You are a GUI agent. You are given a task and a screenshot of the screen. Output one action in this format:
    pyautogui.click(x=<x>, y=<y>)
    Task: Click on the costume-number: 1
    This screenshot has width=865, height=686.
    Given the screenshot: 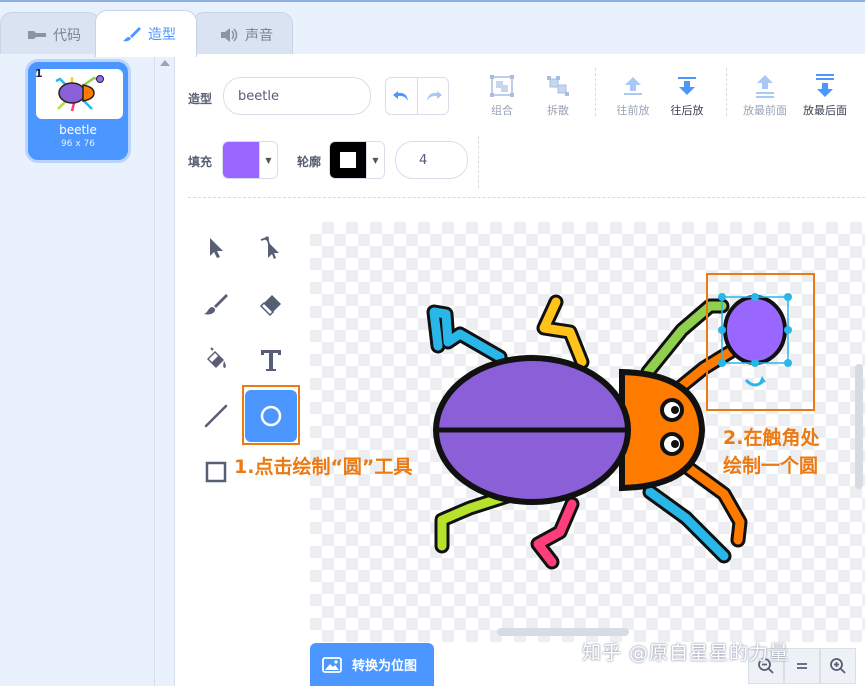 What is the action you would take?
    pyautogui.click(x=39, y=73)
    